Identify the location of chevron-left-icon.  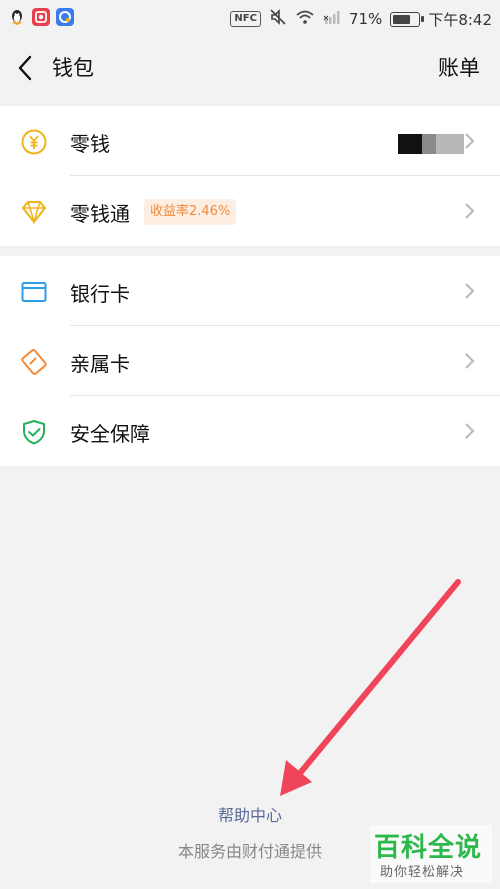
(25, 68).